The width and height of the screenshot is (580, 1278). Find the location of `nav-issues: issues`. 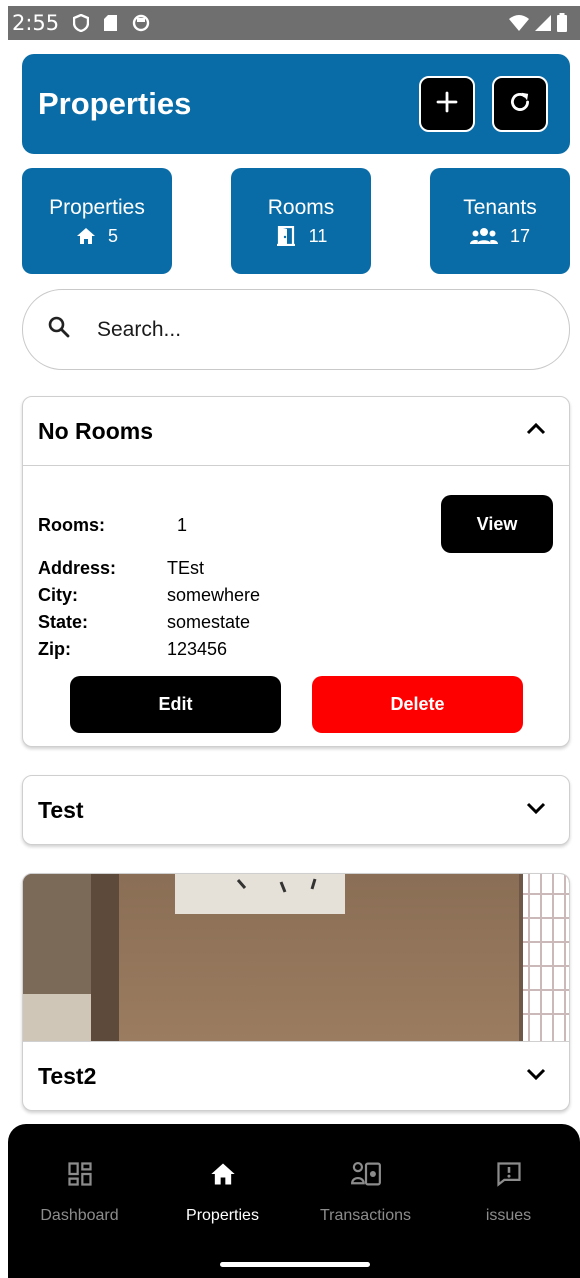

nav-issues: issues is located at coordinates (508, 1192).